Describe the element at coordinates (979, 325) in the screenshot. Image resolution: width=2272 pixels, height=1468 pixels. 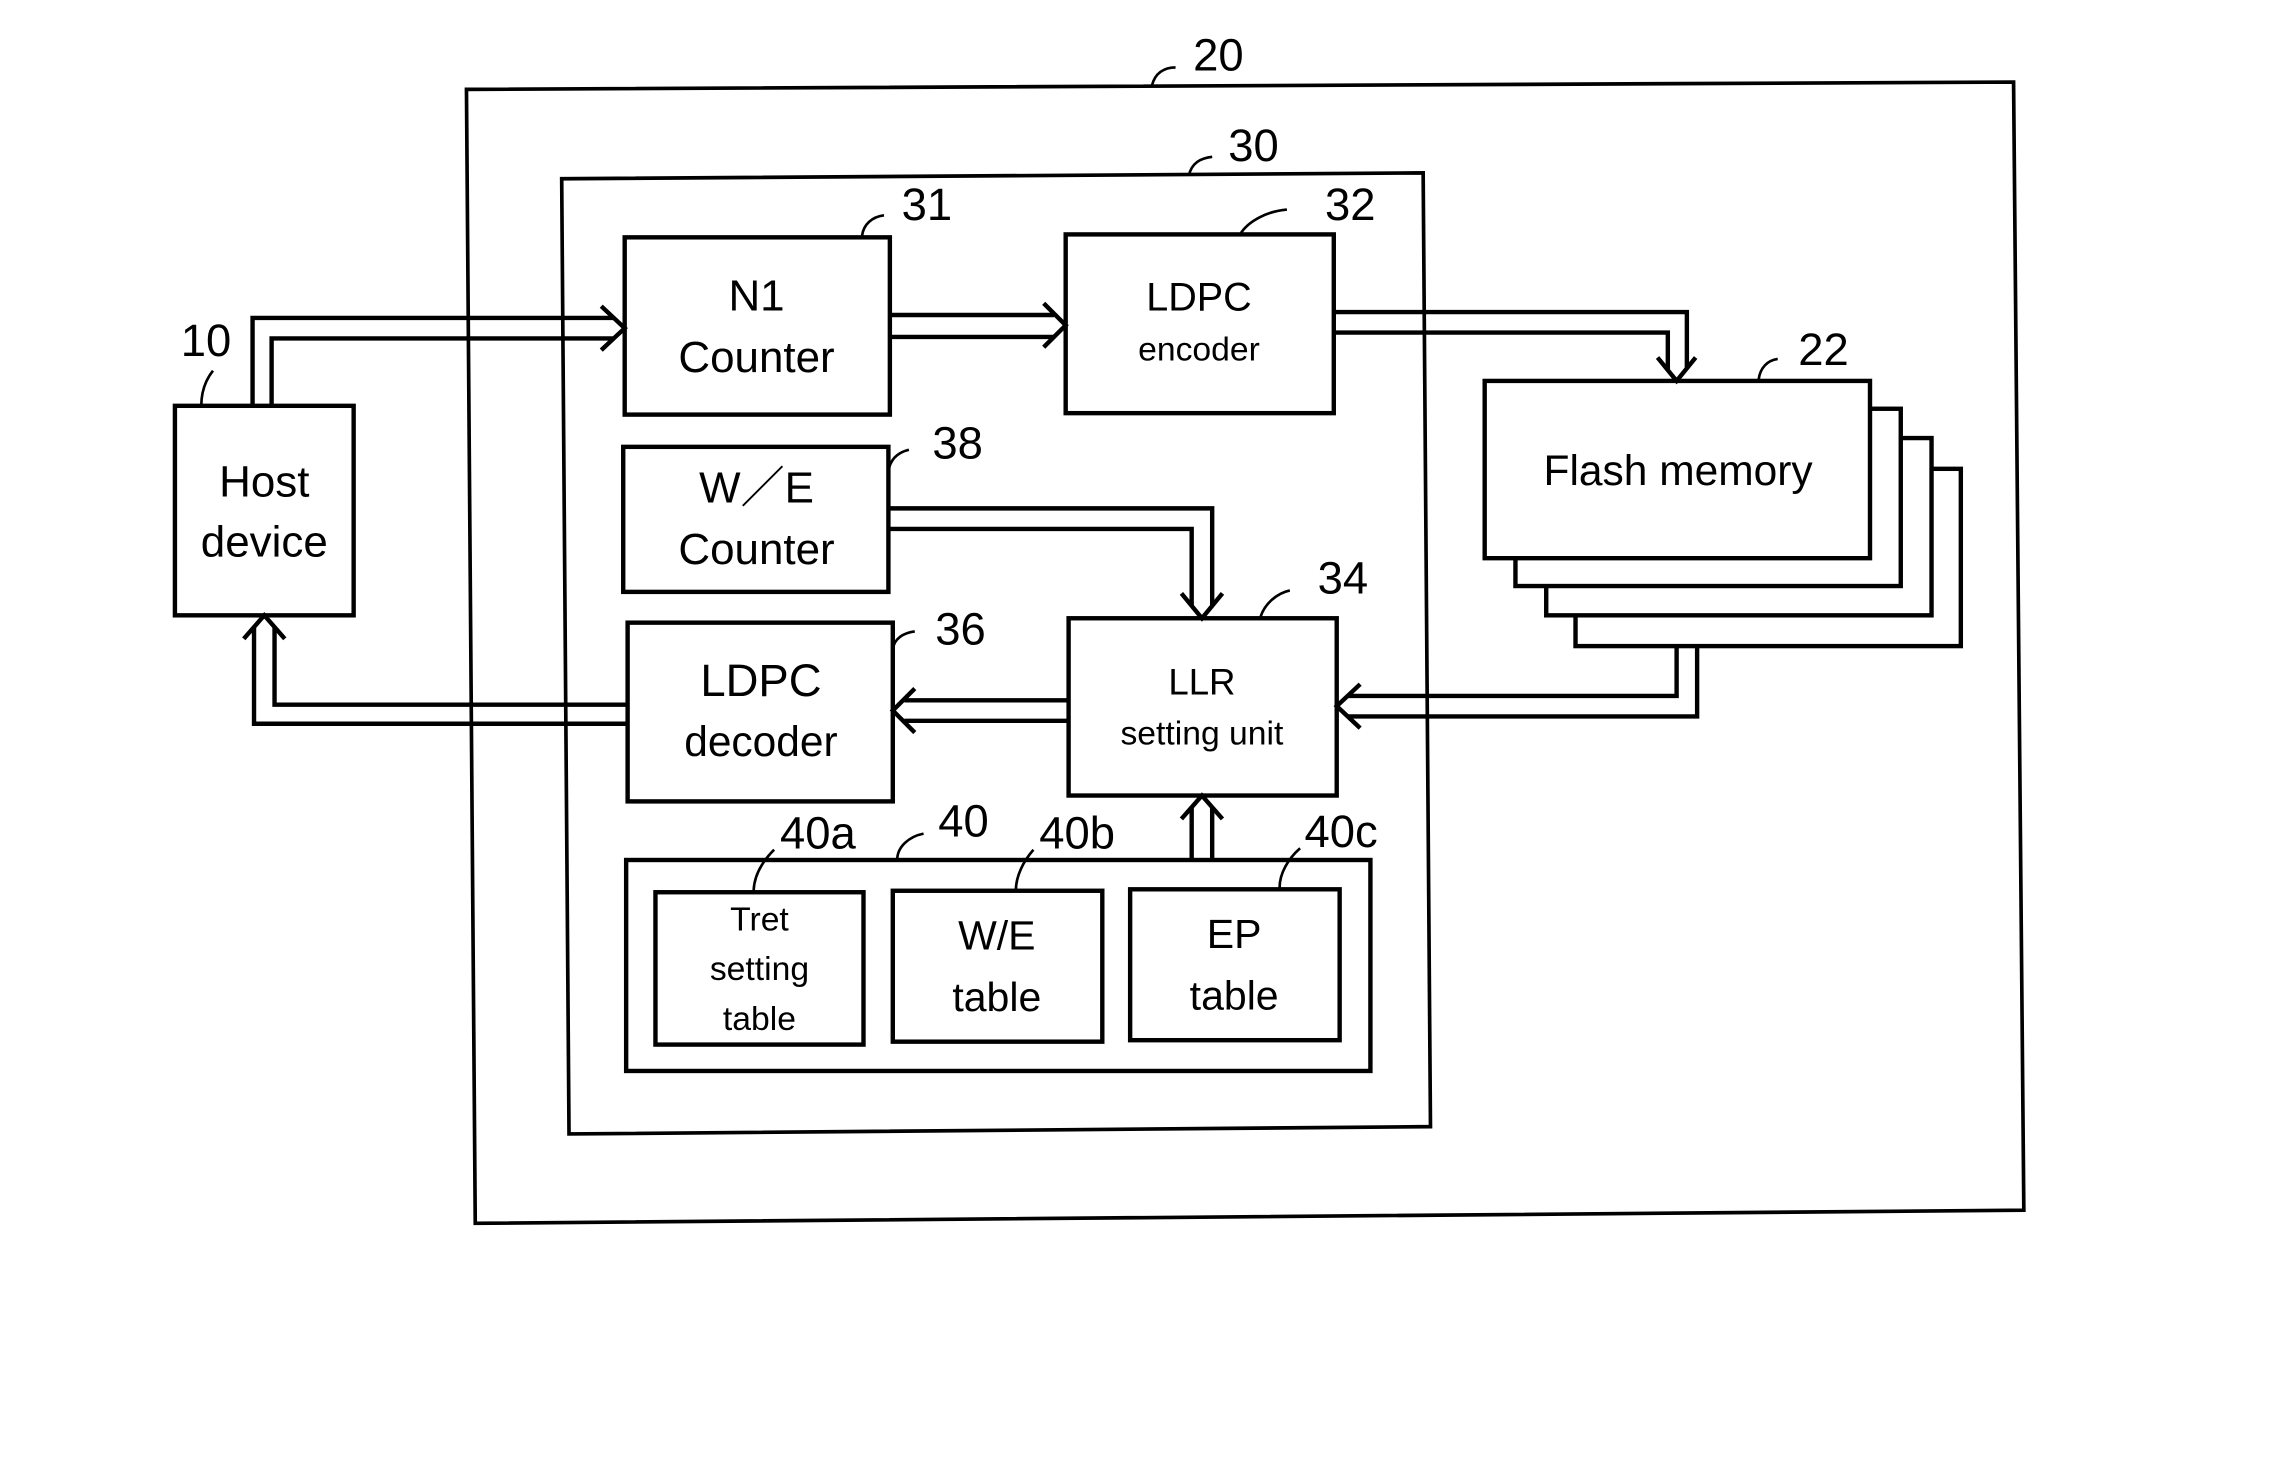
I see `arrow-n1-counter-to-encoder` at that location.